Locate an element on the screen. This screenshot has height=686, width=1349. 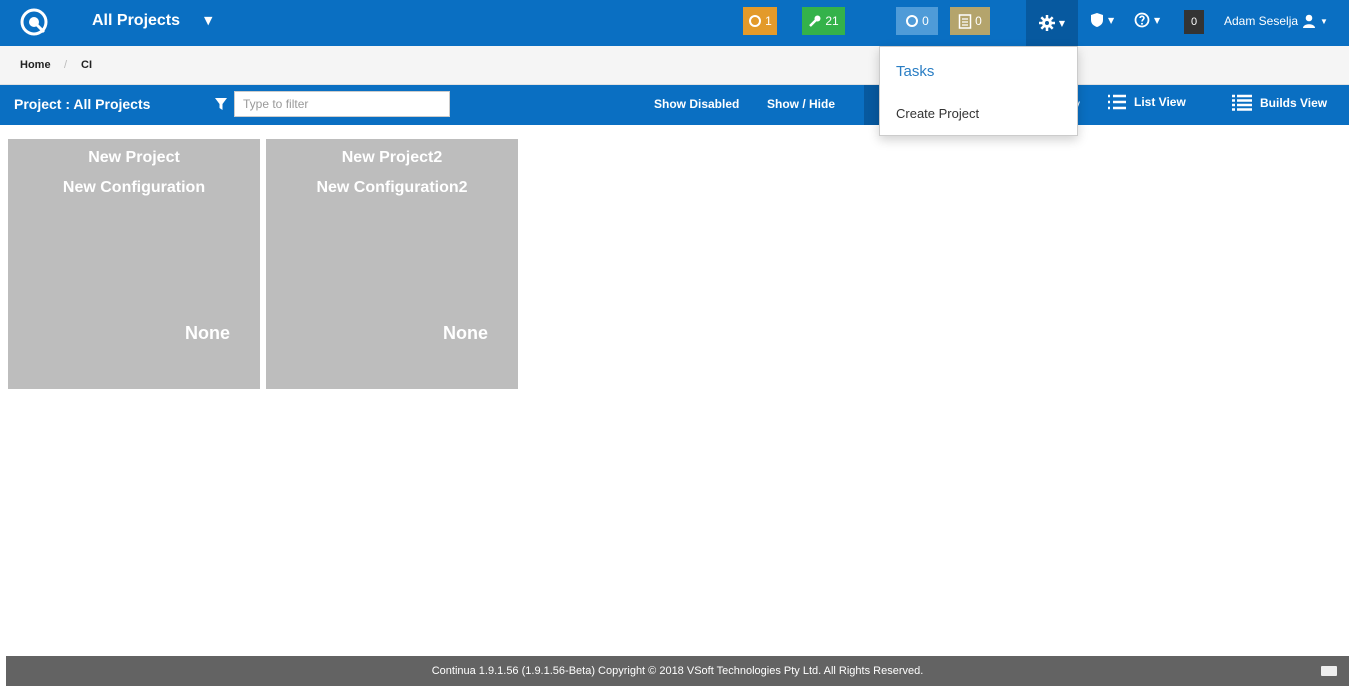
builds-view-button: Builds View is located at coordinates (1279, 103).